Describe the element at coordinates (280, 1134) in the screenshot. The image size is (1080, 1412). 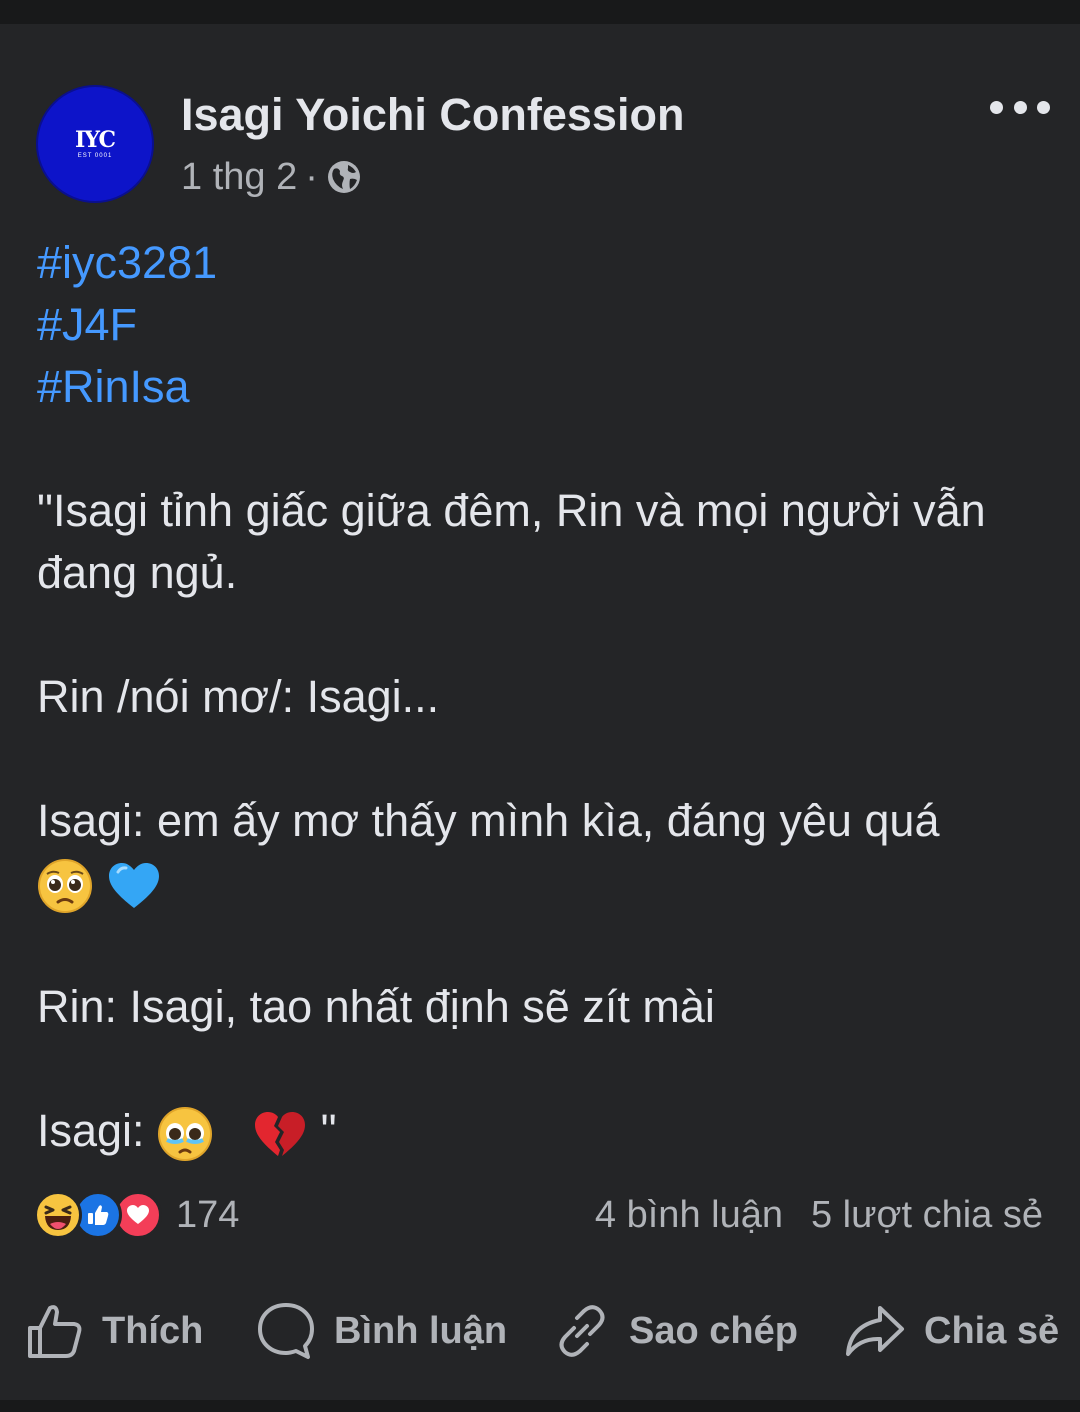
I see `broken-heart-emoji` at that location.